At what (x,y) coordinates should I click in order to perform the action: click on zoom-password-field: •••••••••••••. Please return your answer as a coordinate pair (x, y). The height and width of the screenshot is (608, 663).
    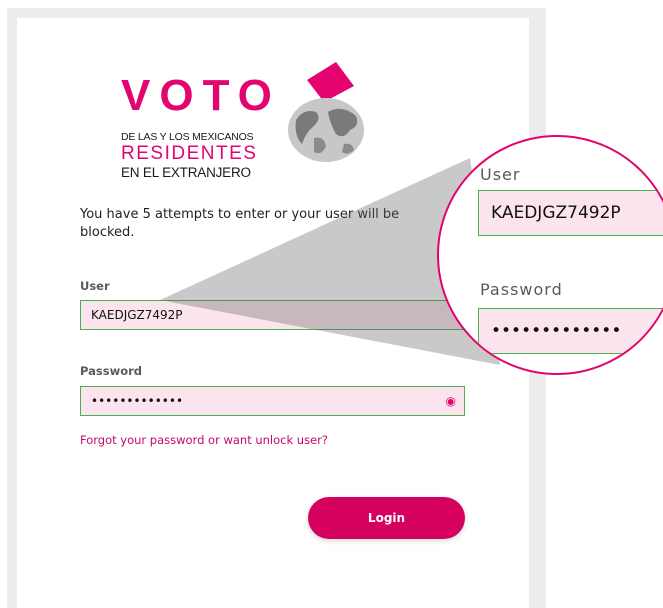
    Looking at the image, I should click on (570, 331).